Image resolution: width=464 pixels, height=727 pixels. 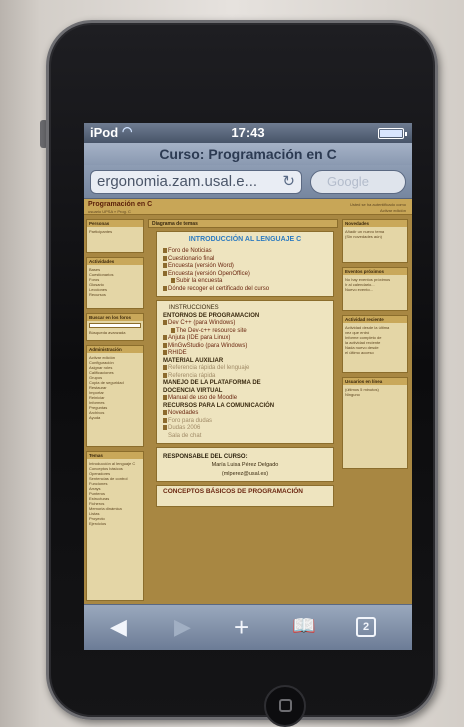 I want to click on news-forum-link: Novedades, so click(x=245, y=414).